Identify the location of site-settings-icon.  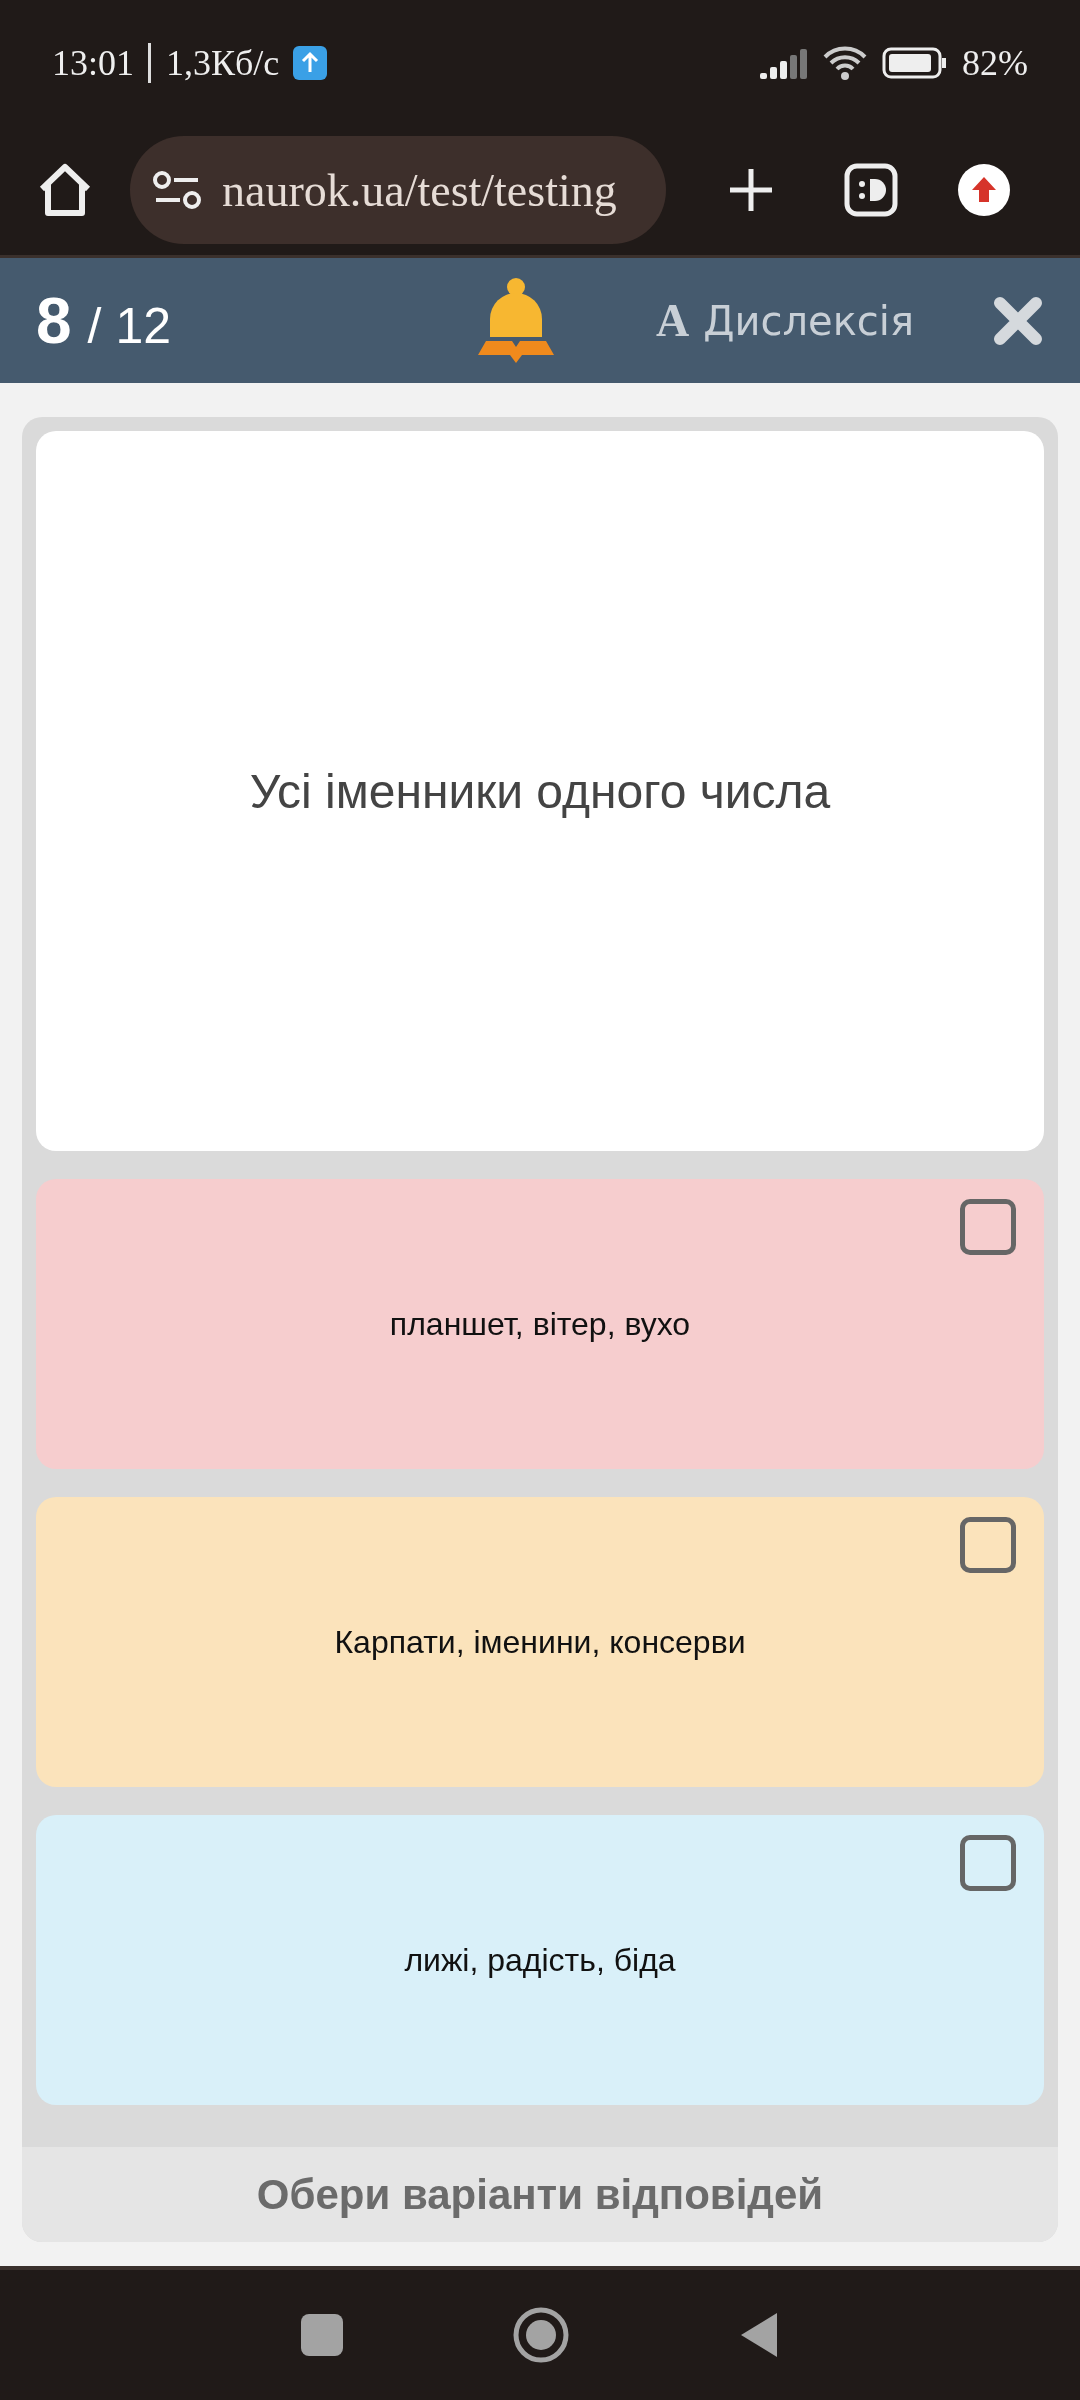
(177, 190).